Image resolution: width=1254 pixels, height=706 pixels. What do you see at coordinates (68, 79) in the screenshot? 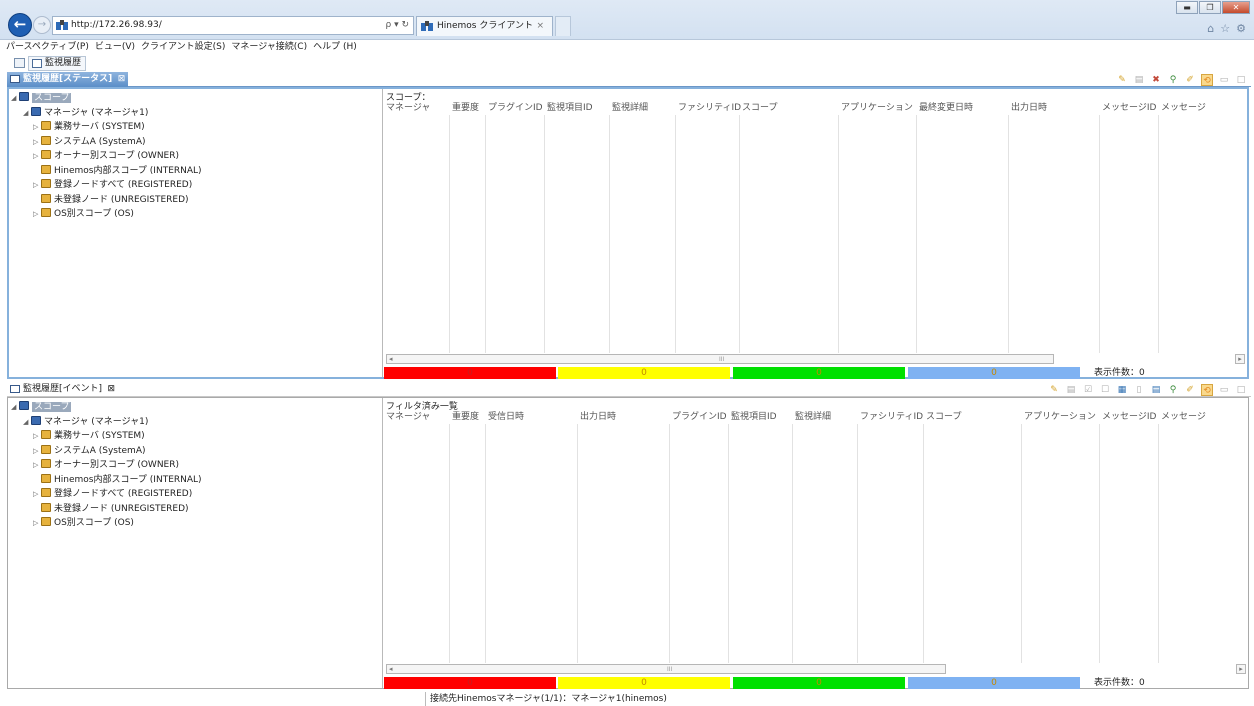
I see `tab-status-history: 監視履歴[ステータス] ⊠` at bounding box center [68, 79].